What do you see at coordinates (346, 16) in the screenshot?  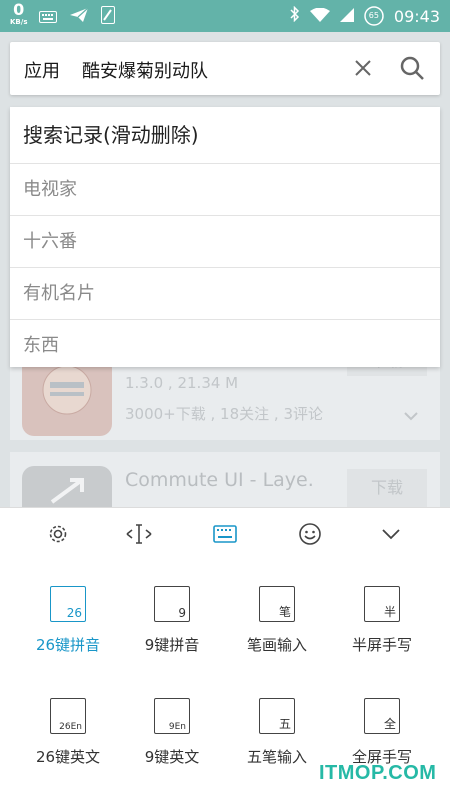 I see `signal-icon` at bounding box center [346, 16].